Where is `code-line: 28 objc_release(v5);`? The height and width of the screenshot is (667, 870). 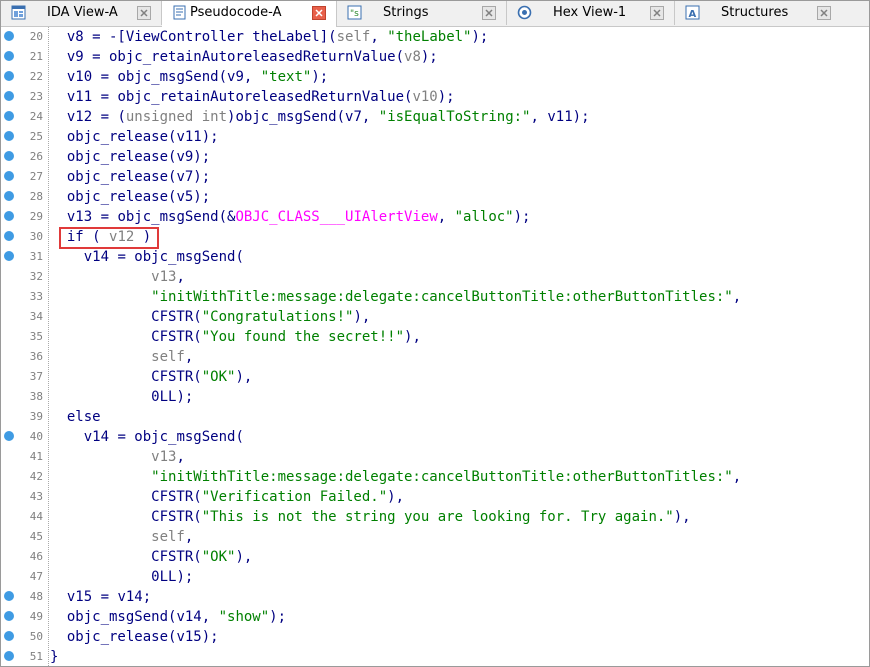 code-line: 28 objc_release(v5); is located at coordinates (435, 197).